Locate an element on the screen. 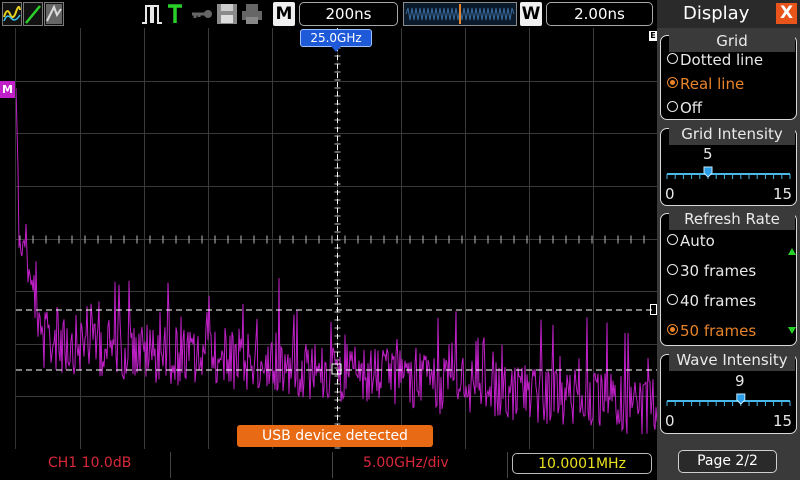 This screenshot has width=800, height=480. grid-intensity-title: Grid Intensity is located at coordinates (732, 134).